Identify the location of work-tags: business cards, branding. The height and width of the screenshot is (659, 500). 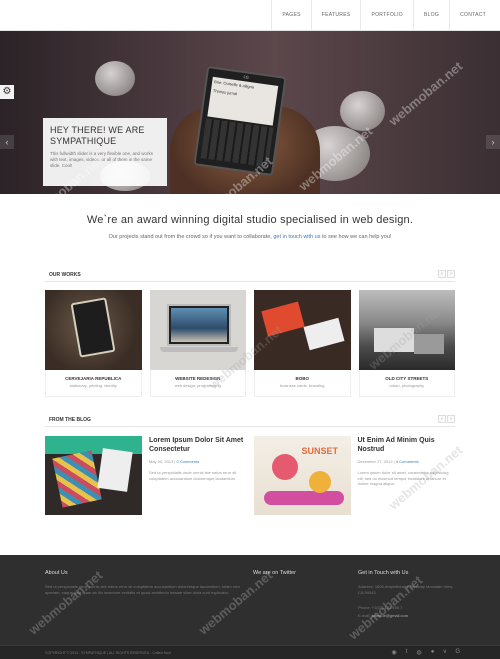
(302, 385).